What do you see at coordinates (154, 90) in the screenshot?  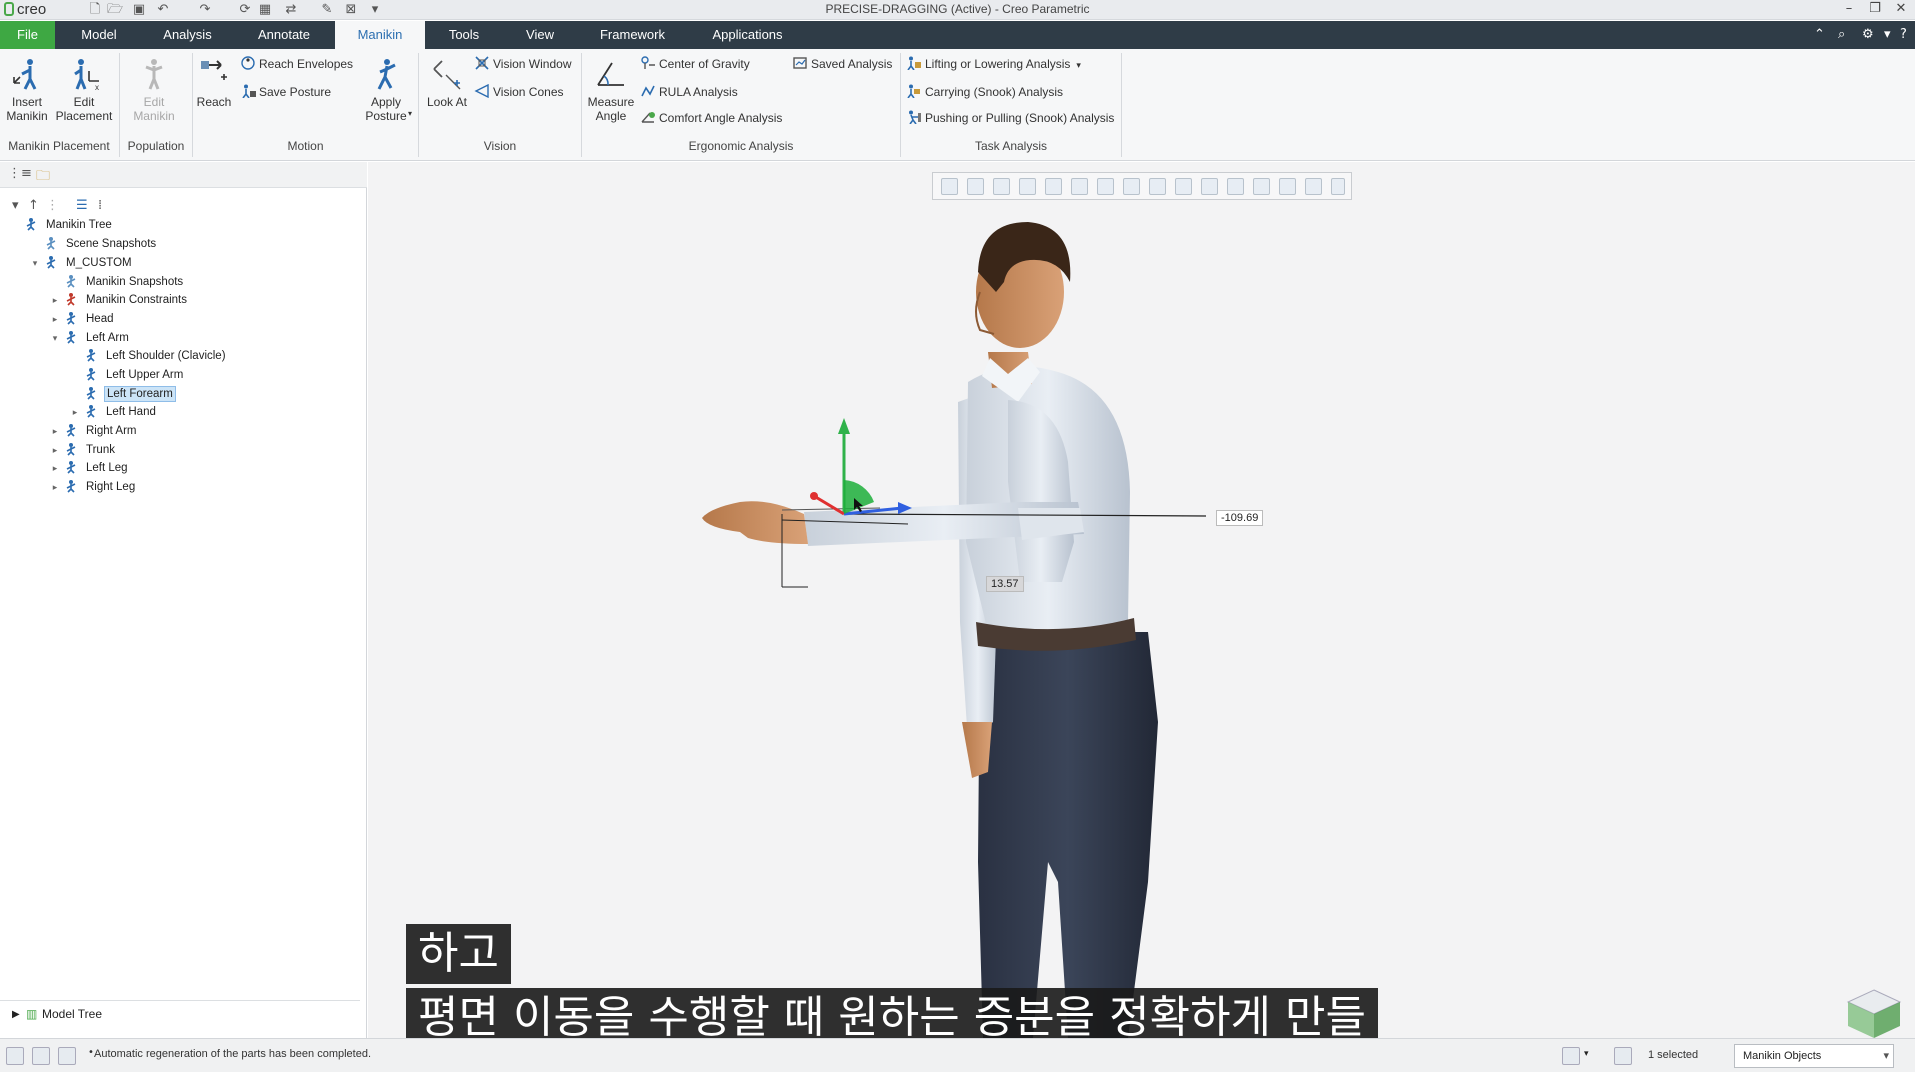 I see `edit-manikin-button: Edit Manikin` at bounding box center [154, 90].